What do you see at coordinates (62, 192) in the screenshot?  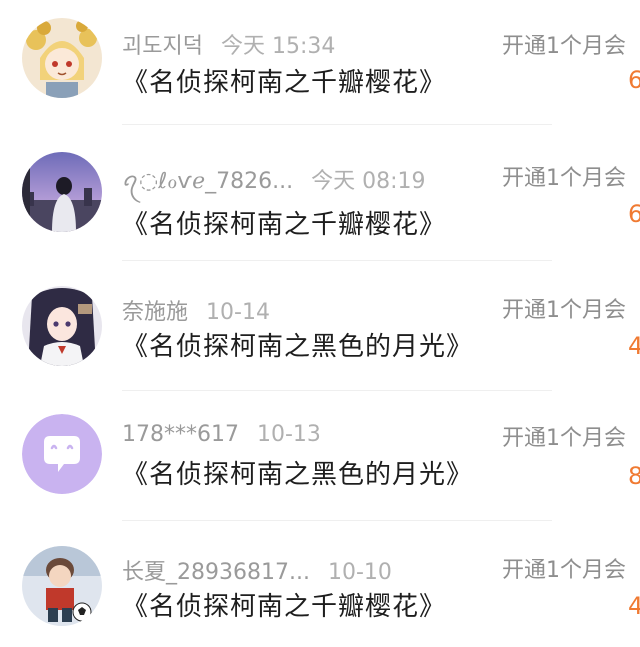 I see `girl-window-avatar` at bounding box center [62, 192].